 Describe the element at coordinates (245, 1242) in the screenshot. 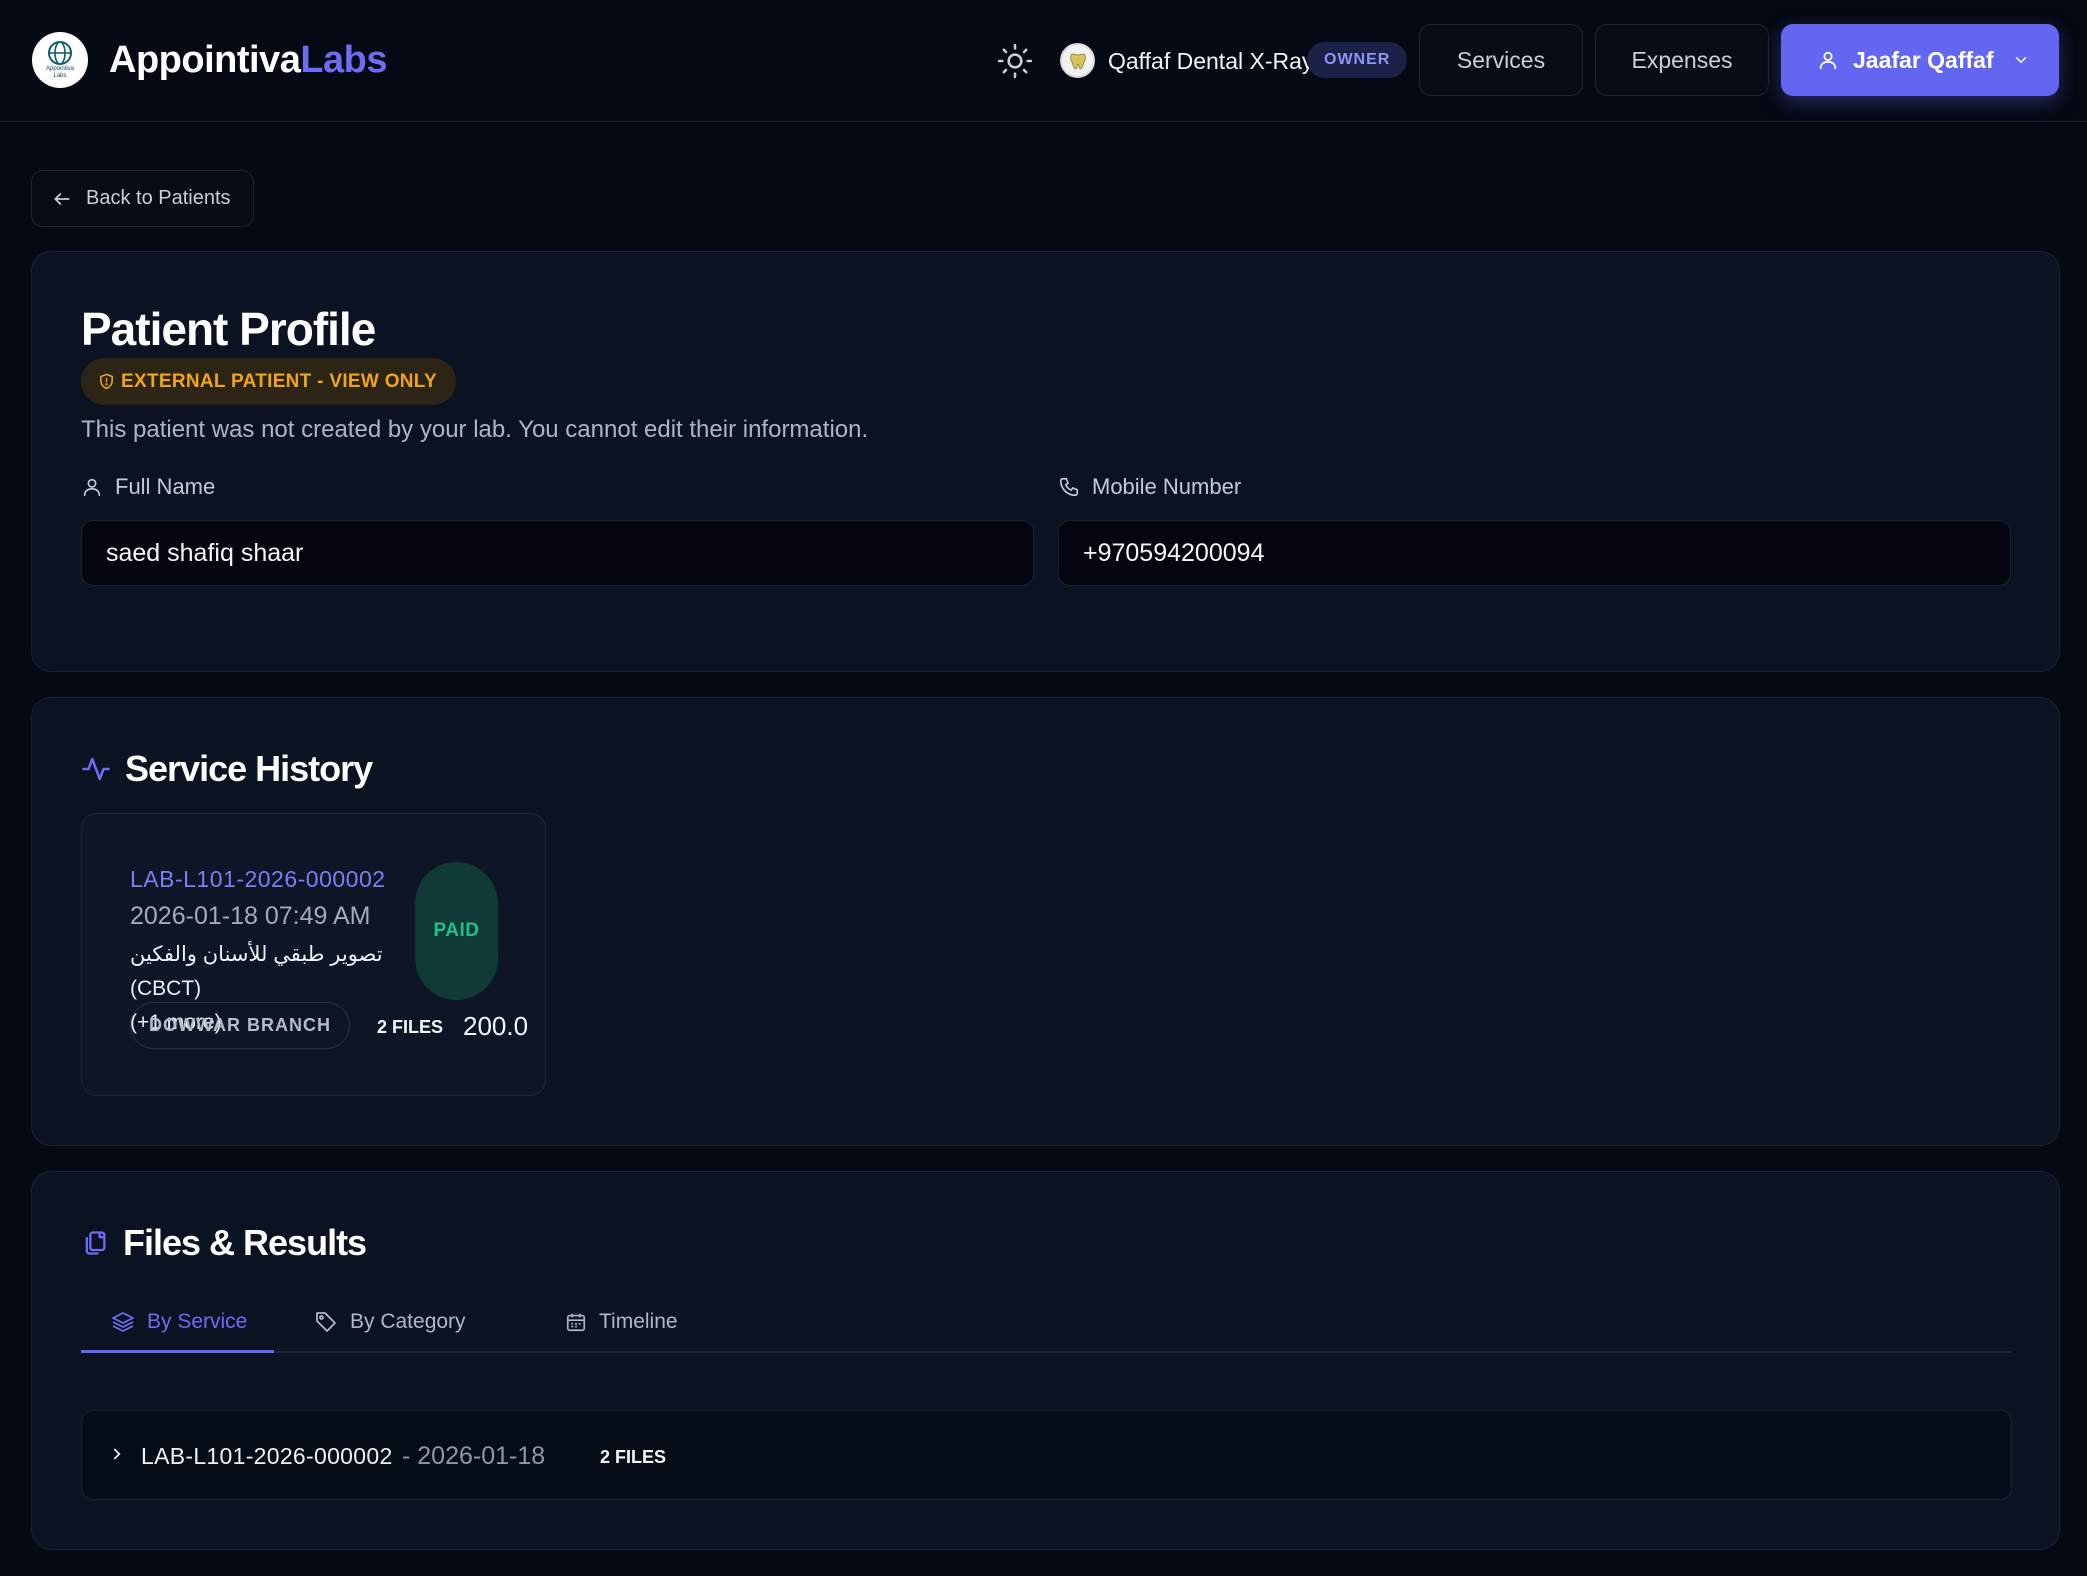

I see `files-results-title-text: Files & Results` at that location.